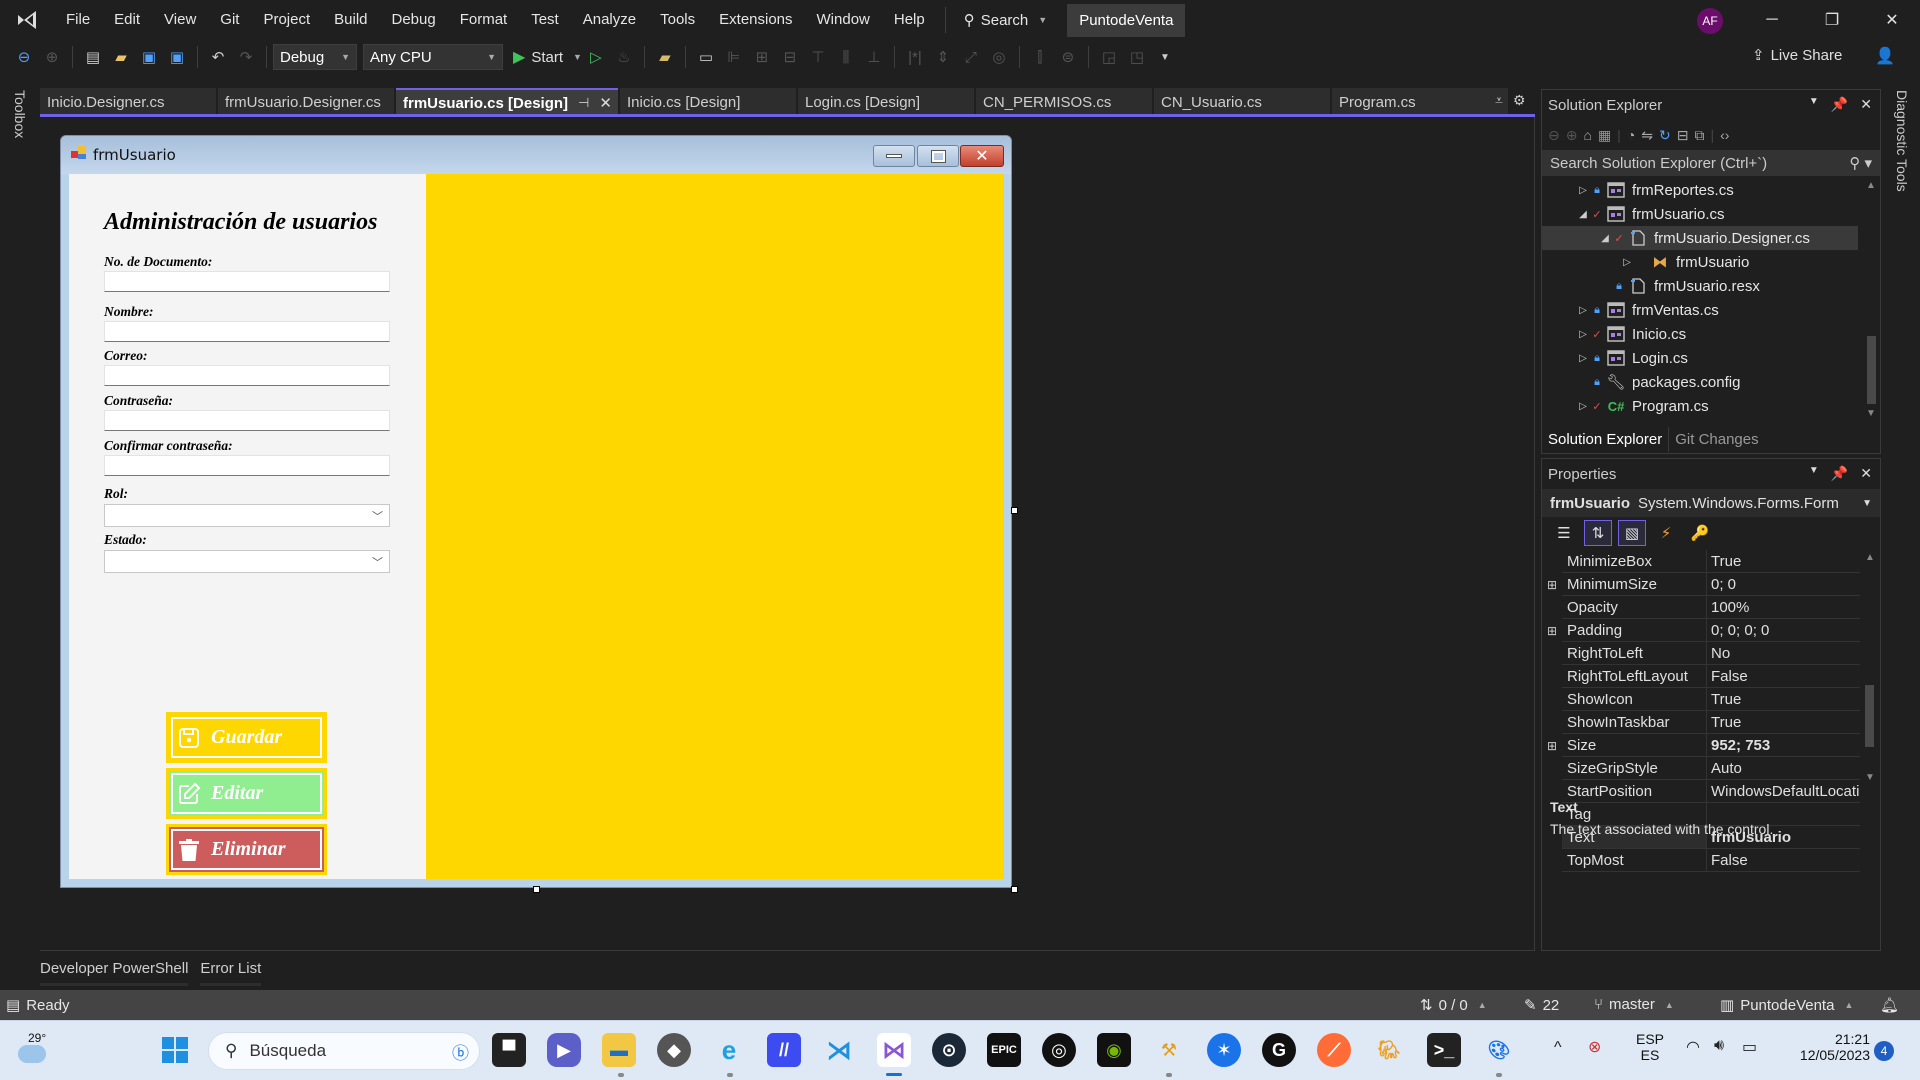  What do you see at coordinates (706, 57) in the screenshot?
I see `window-layout-icon: ▭` at bounding box center [706, 57].